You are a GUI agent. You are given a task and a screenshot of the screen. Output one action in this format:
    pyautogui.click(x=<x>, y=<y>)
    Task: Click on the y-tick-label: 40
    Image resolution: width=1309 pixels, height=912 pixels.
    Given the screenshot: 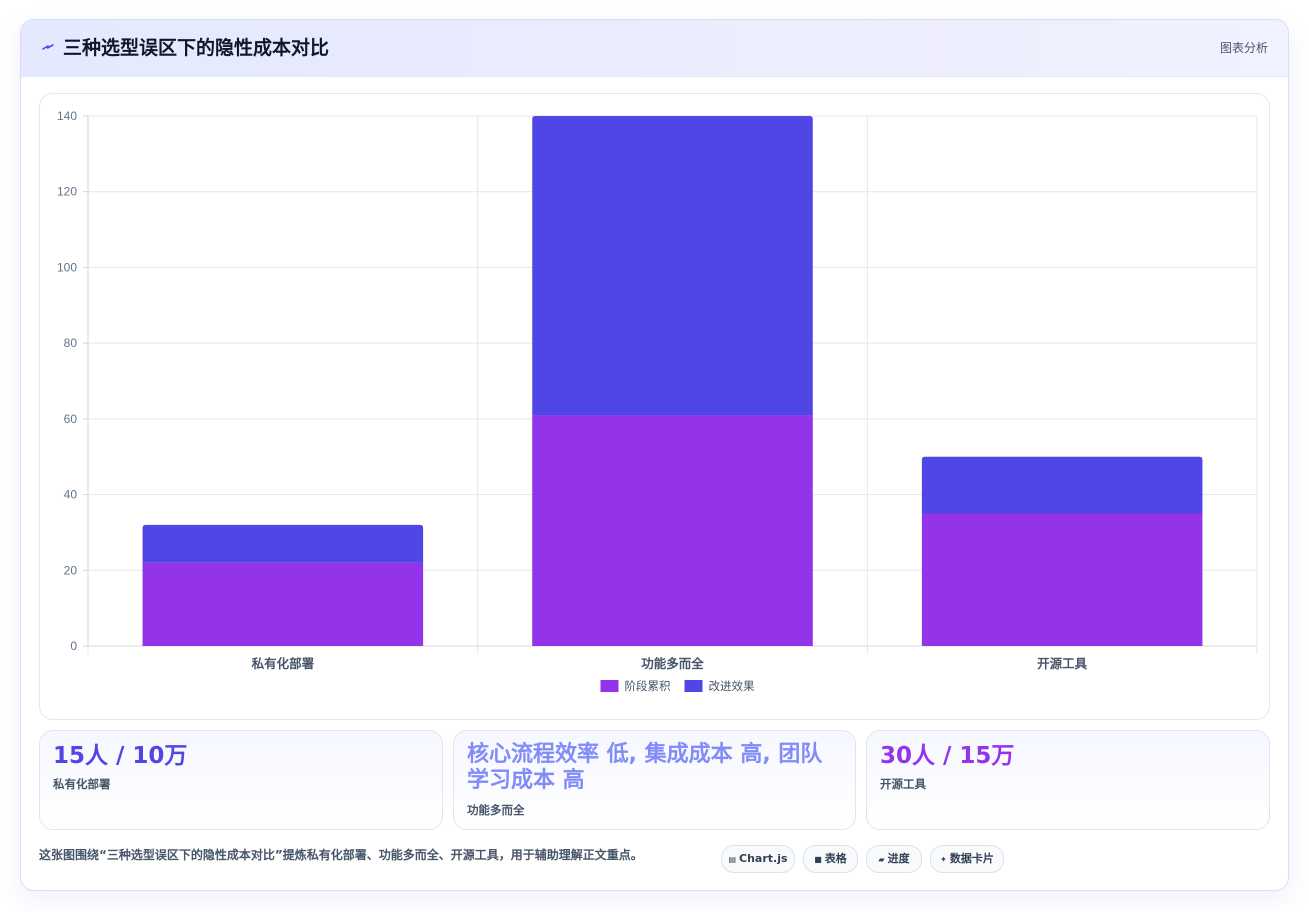 What is the action you would take?
    pyautogui.click(x=71, y=495)
    